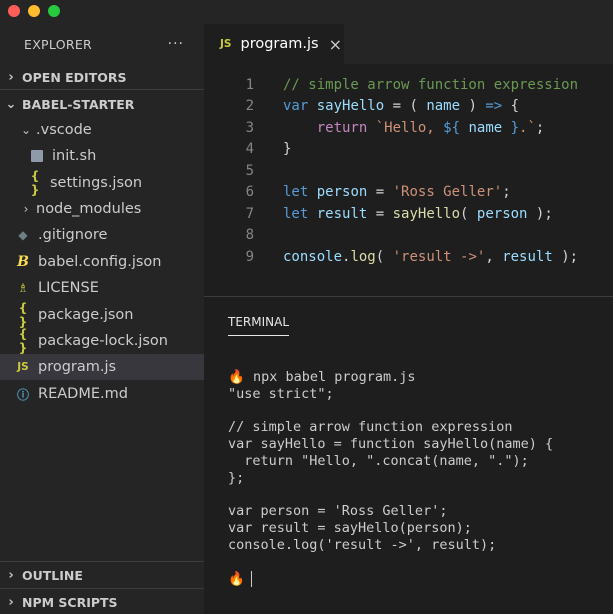 The image size is (613, 614). What do you see at coordinates (74, 156) in the screenshot?
I see `tree-item-label: init.sh` at bounding box center [74, 156].